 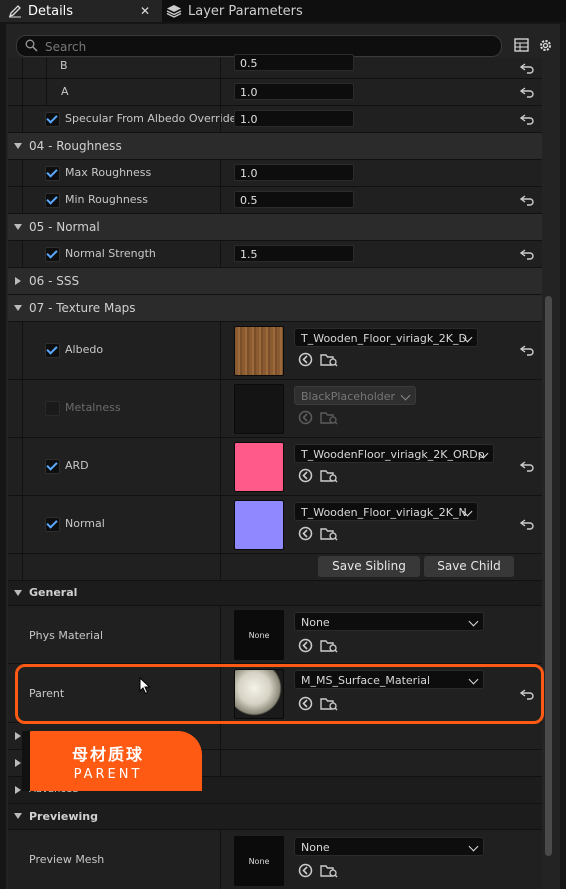 I want to click on parent-highlight-box, so click(x=279, y=694).